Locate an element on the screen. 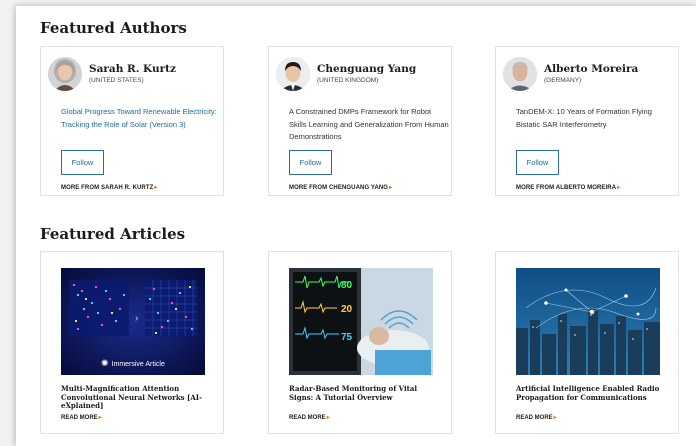 This screenshot has height=446, width=696. avatar-yang is located at coordinates (293, 74).